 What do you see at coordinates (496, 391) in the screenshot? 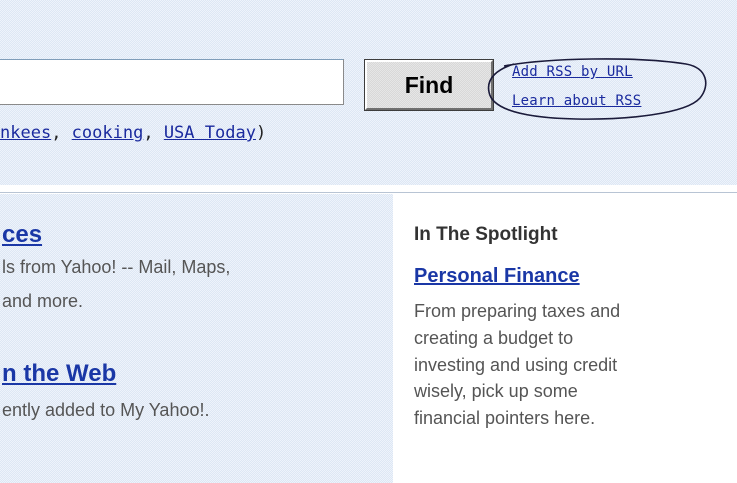
I see `spotlight-description-line: wisely, pick up some` at bounding box center [496, 391].